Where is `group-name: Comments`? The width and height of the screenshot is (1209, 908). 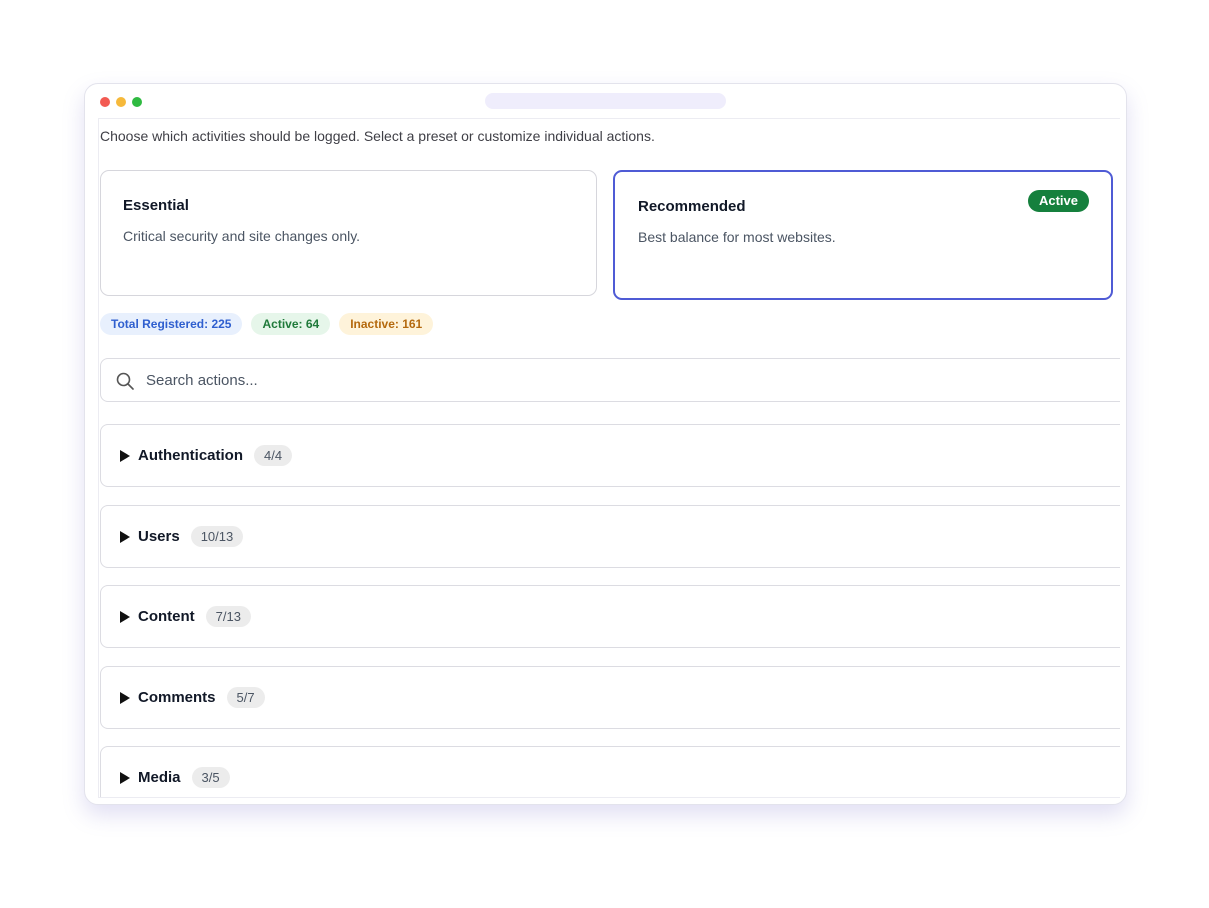
group-name: Comments is located at coordinates (177, 697).